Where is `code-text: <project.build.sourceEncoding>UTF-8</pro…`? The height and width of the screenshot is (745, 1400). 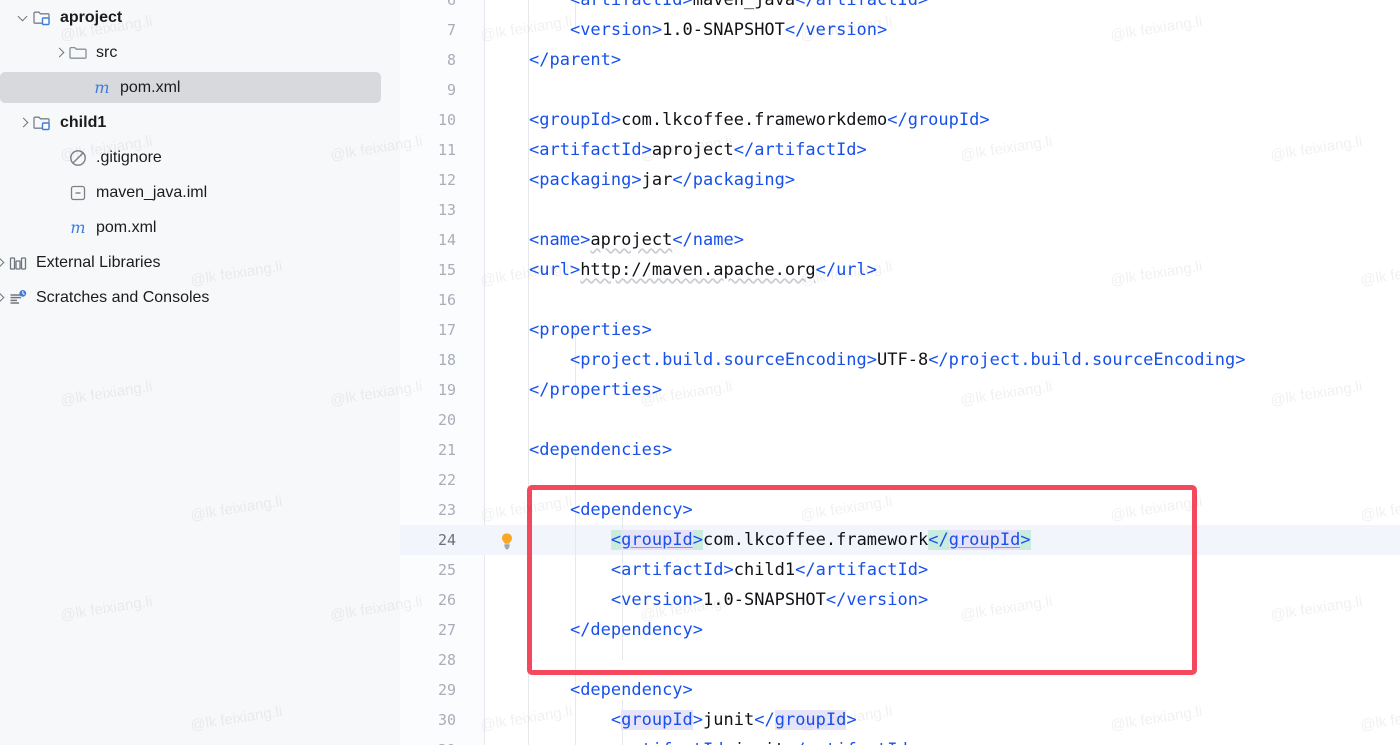
code-text: <project.build.sourceEncoding>UTF-8</pro… is located at coordinates (887, 360).